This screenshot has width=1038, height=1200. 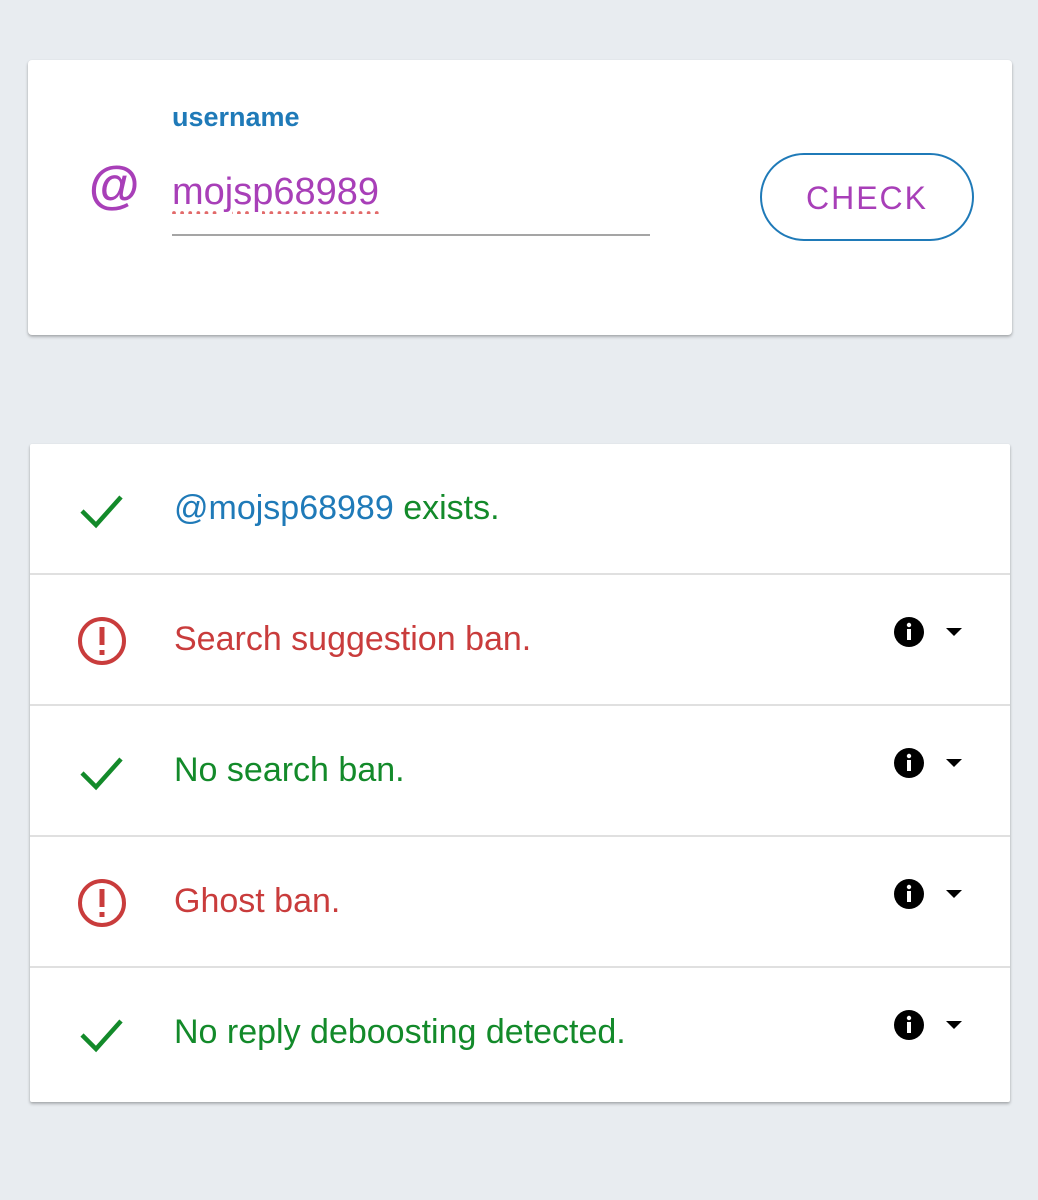 What do you see at coordinates (520, 902) in the screenshot?
I see `result-row-ghost-ban: Ghost ban.` at bounding box center [520, 902].